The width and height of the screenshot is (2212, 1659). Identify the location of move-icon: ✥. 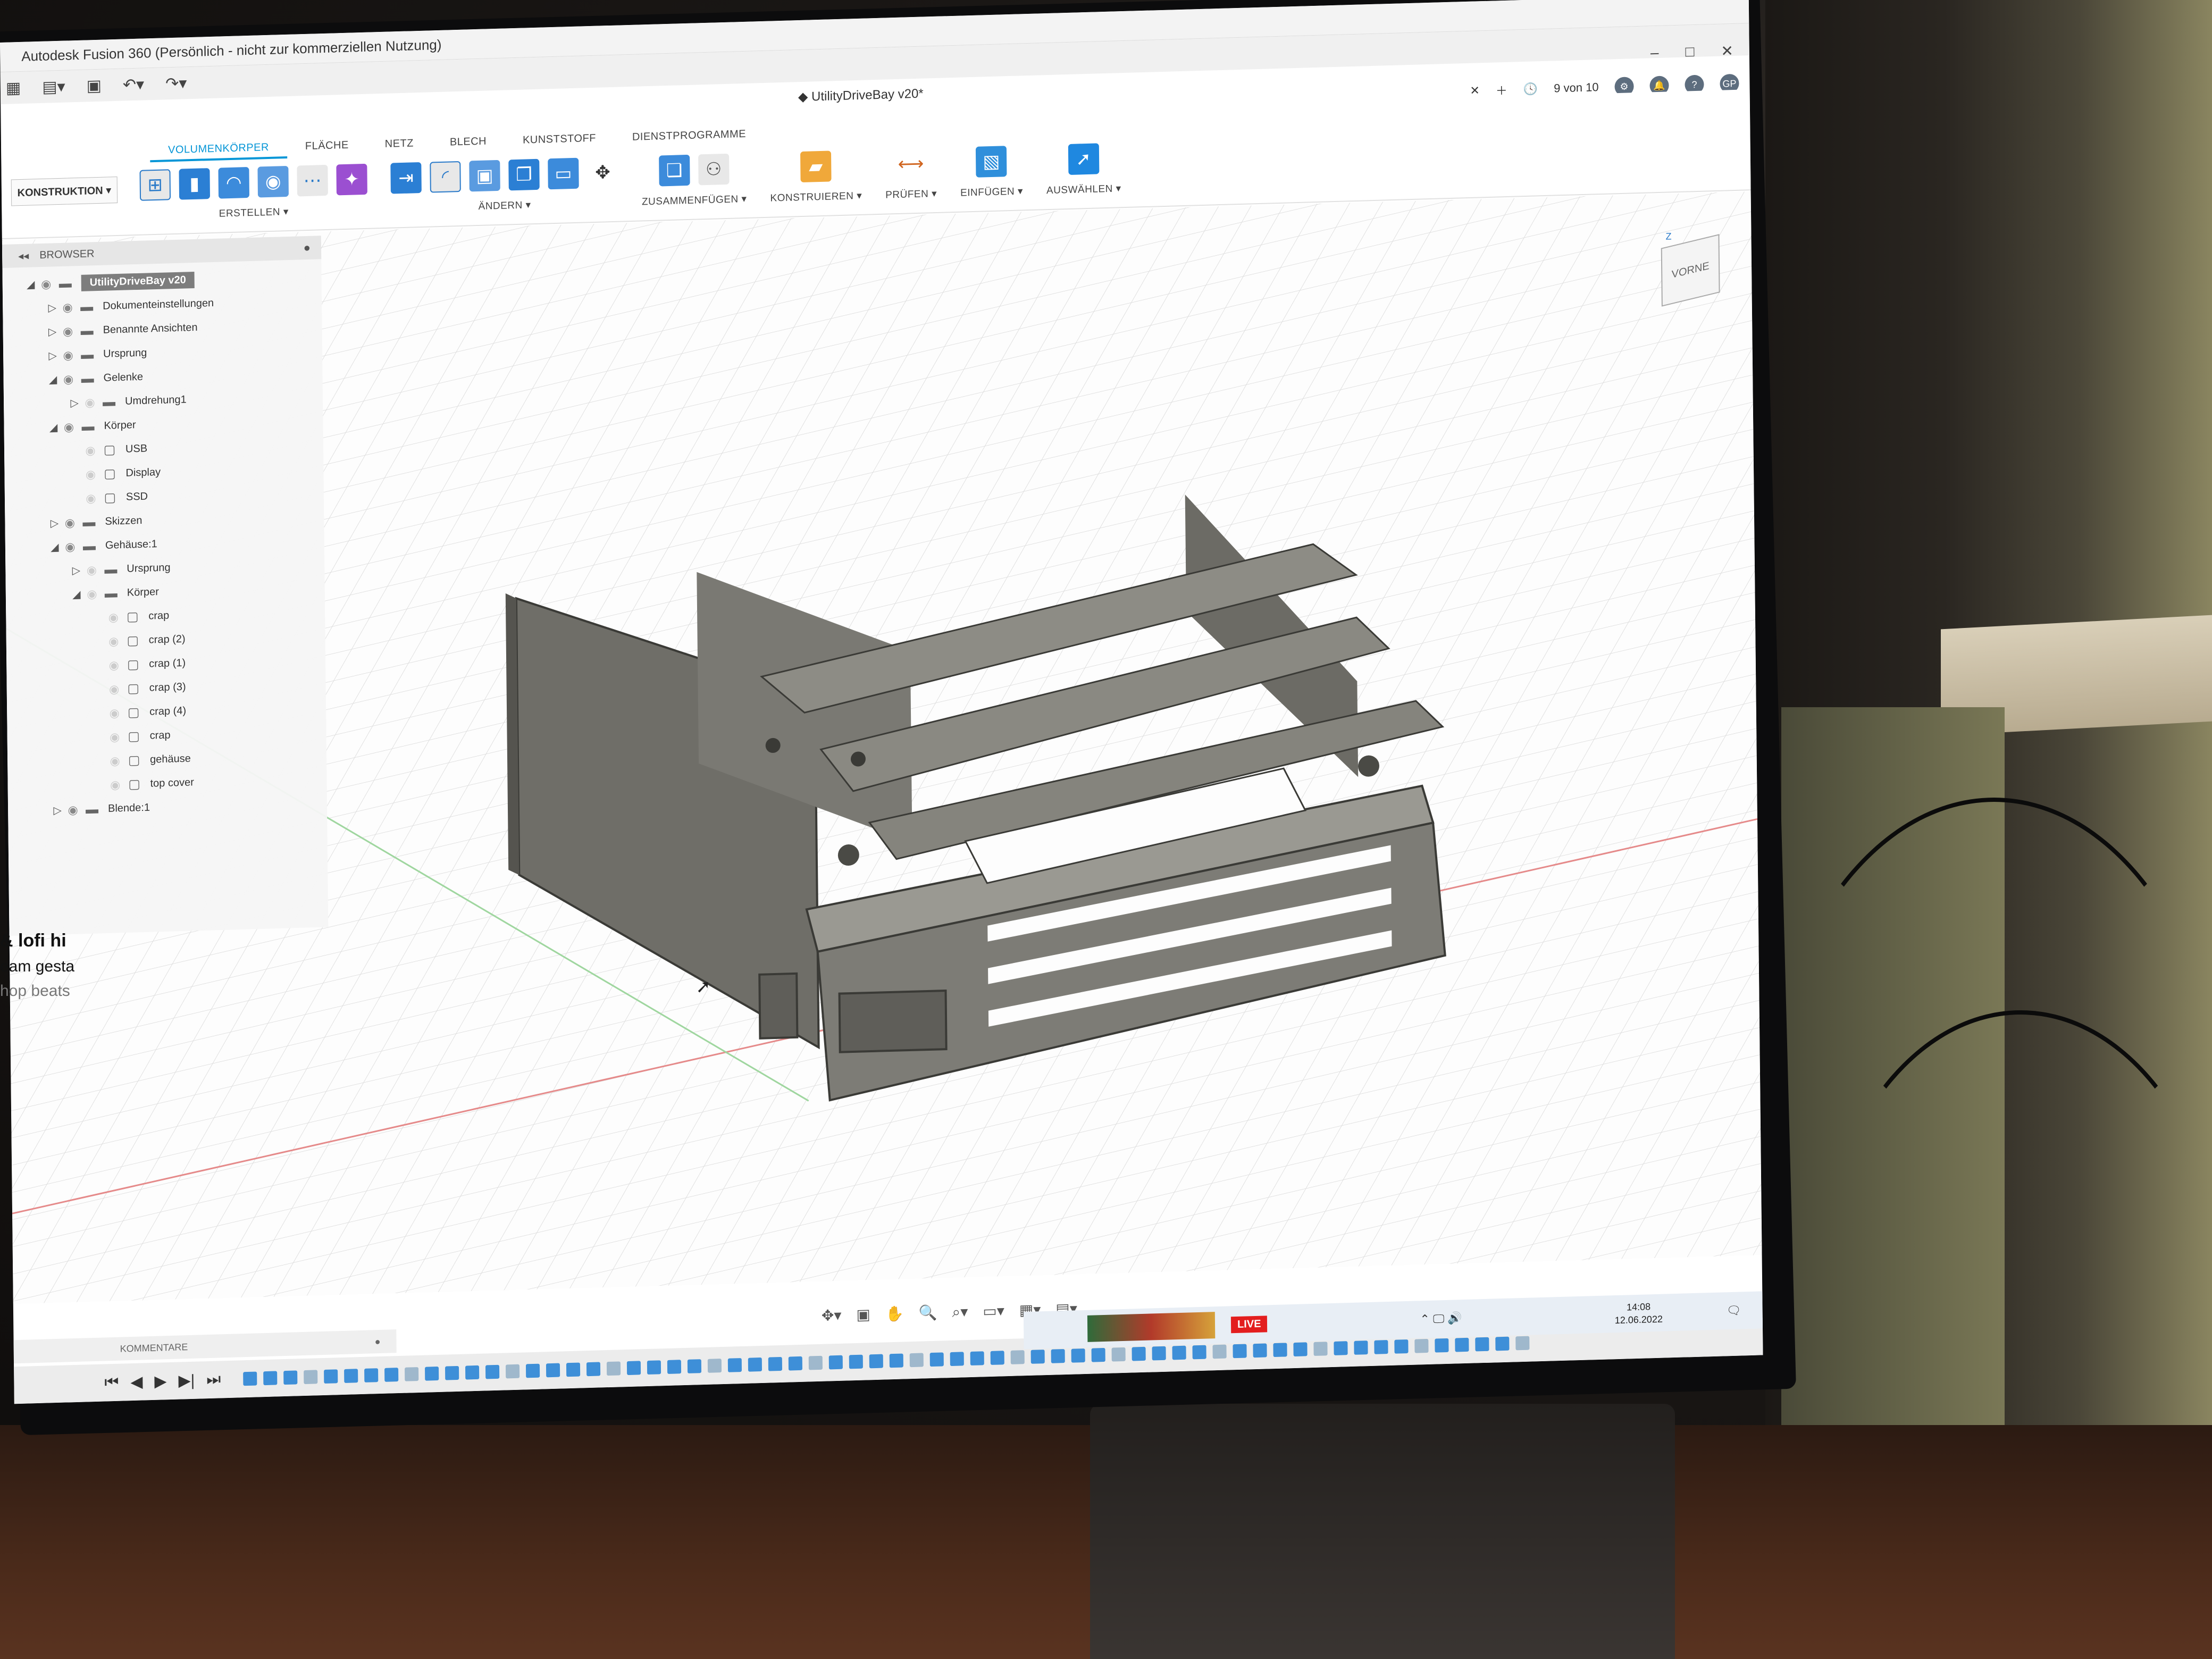
(602, 172).